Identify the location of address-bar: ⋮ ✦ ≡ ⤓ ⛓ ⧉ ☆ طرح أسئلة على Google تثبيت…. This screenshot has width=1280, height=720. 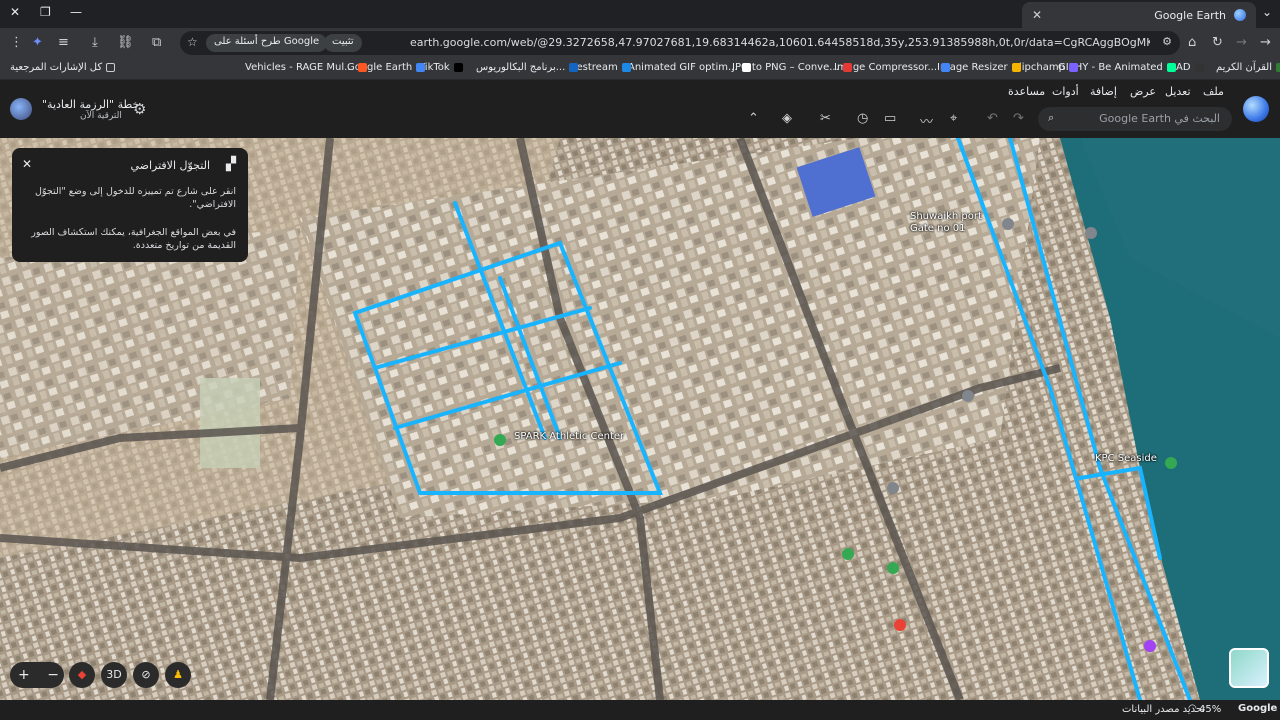
(640, 43).